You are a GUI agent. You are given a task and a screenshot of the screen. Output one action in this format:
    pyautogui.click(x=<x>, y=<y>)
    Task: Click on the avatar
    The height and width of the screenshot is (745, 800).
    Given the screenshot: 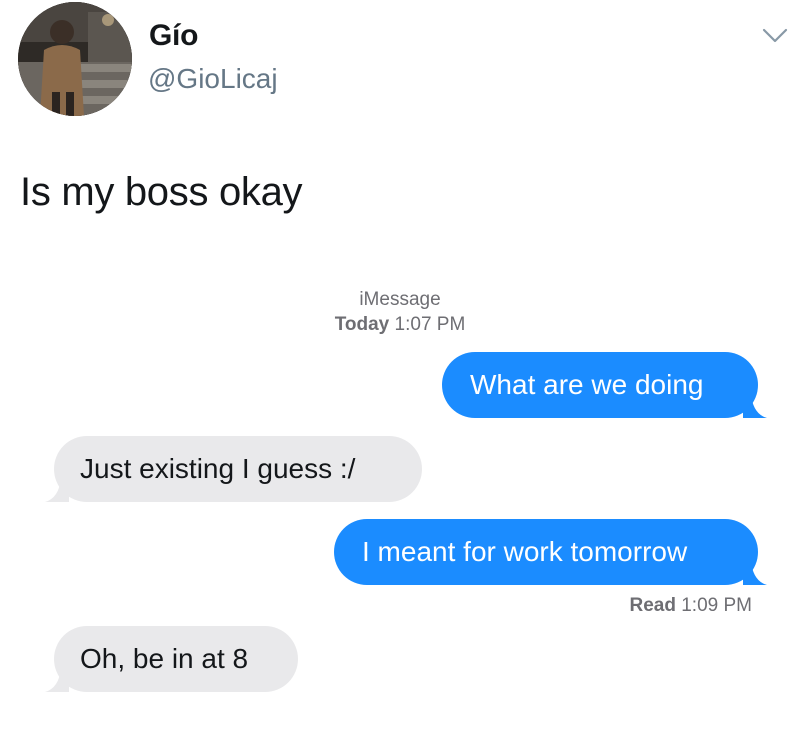 What is the action you would take?
    pyautogui.click(x=75, y=59)
    